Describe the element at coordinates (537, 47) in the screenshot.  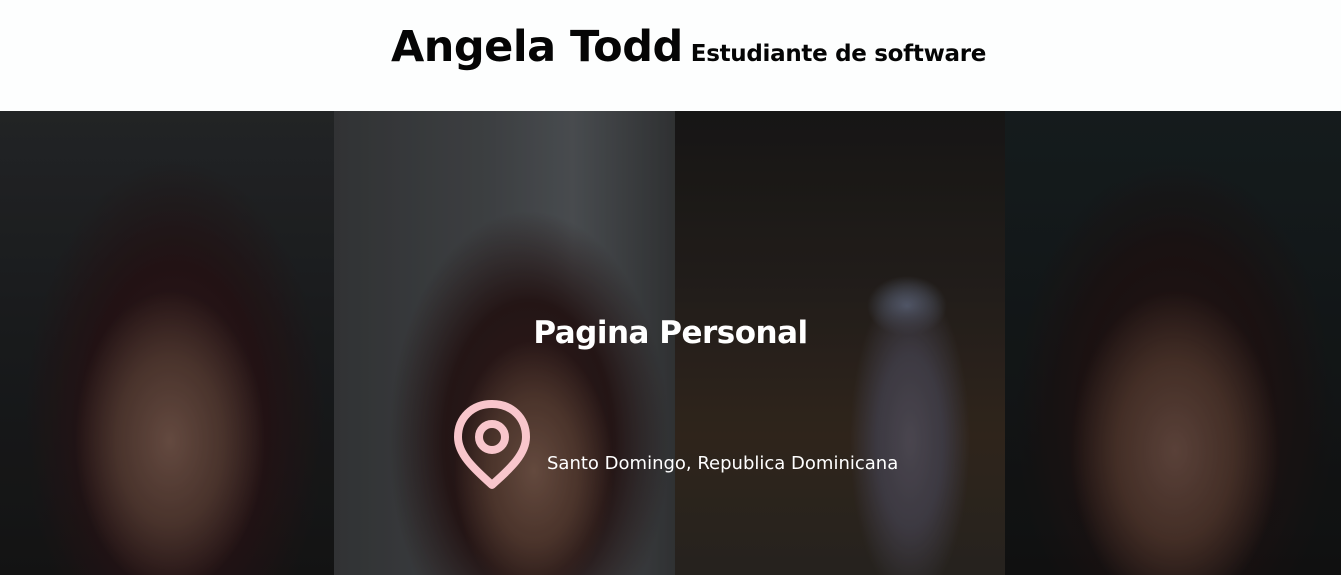
I see `owner-name: Angela Todd` at that location.